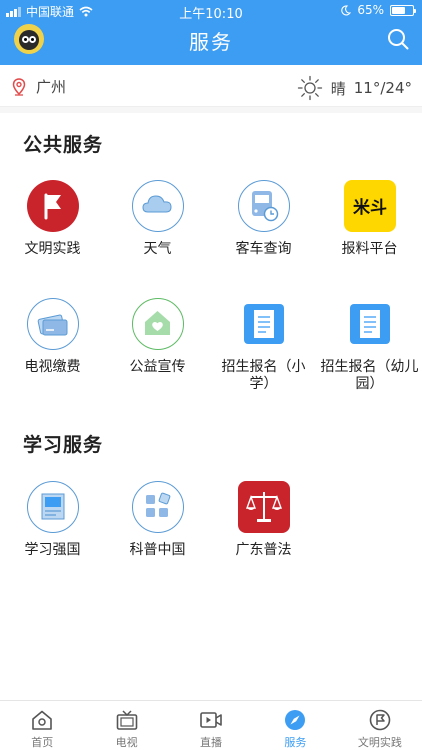 This screenshot has width=422, height=750. Describe the element at coordinates (382, 88) in the screenshot. I see `temperature-range: 11°/24°` at that location.